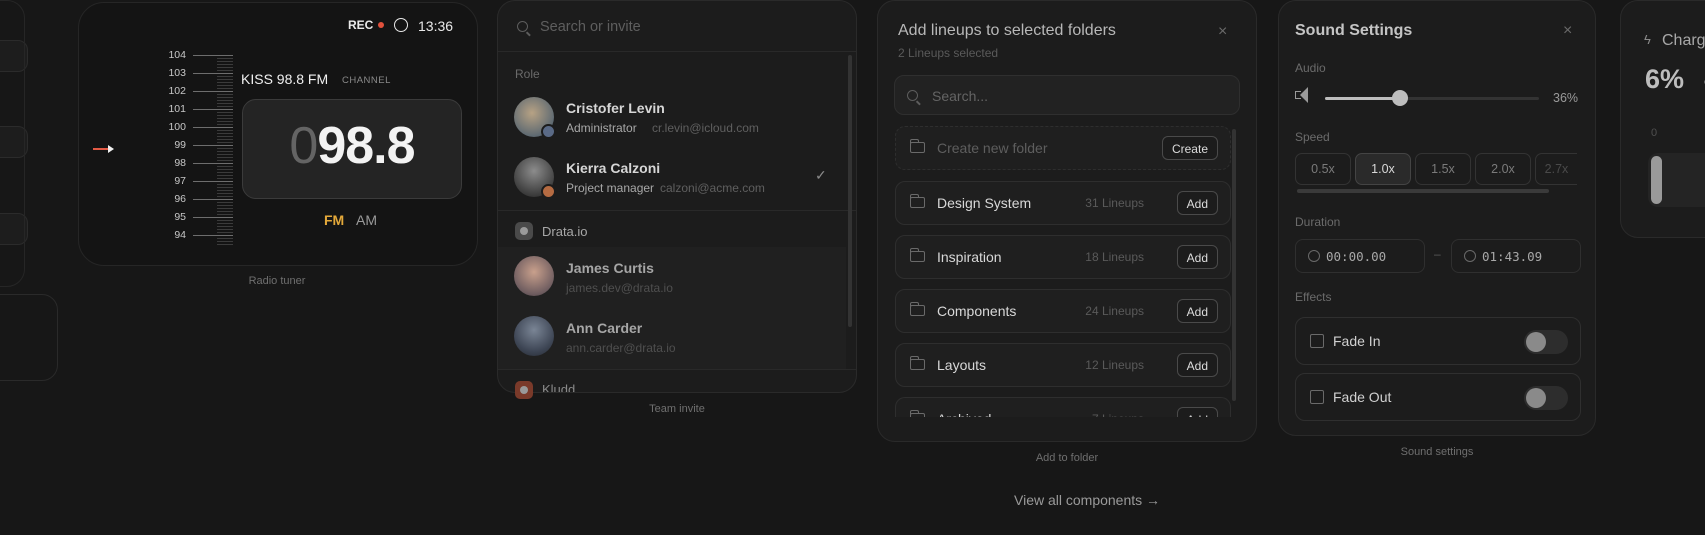 Image resolution: width=1705 pixels, height=535 pixels. I want to click on speed-option: 2.0x, so click(1503, 169).